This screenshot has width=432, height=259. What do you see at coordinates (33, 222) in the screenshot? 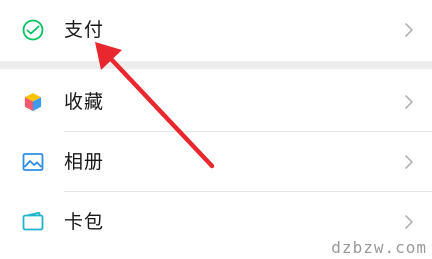
I see `card-wallet-icon` at bounding box center [33, 222].